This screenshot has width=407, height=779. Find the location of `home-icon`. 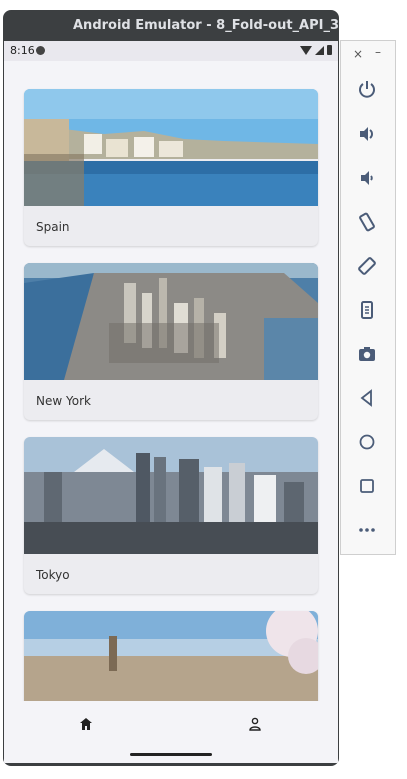

home-icon is located at coordinates (86, 723).